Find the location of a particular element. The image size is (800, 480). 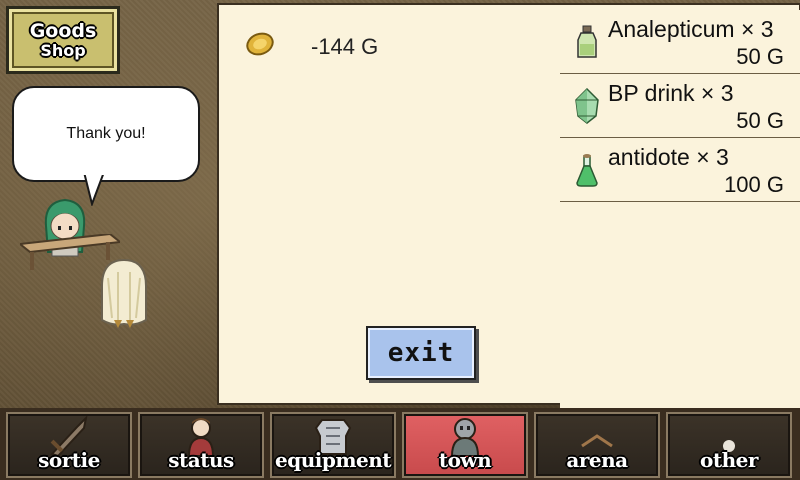

nav-label: other is located at coordinates (729, 460).